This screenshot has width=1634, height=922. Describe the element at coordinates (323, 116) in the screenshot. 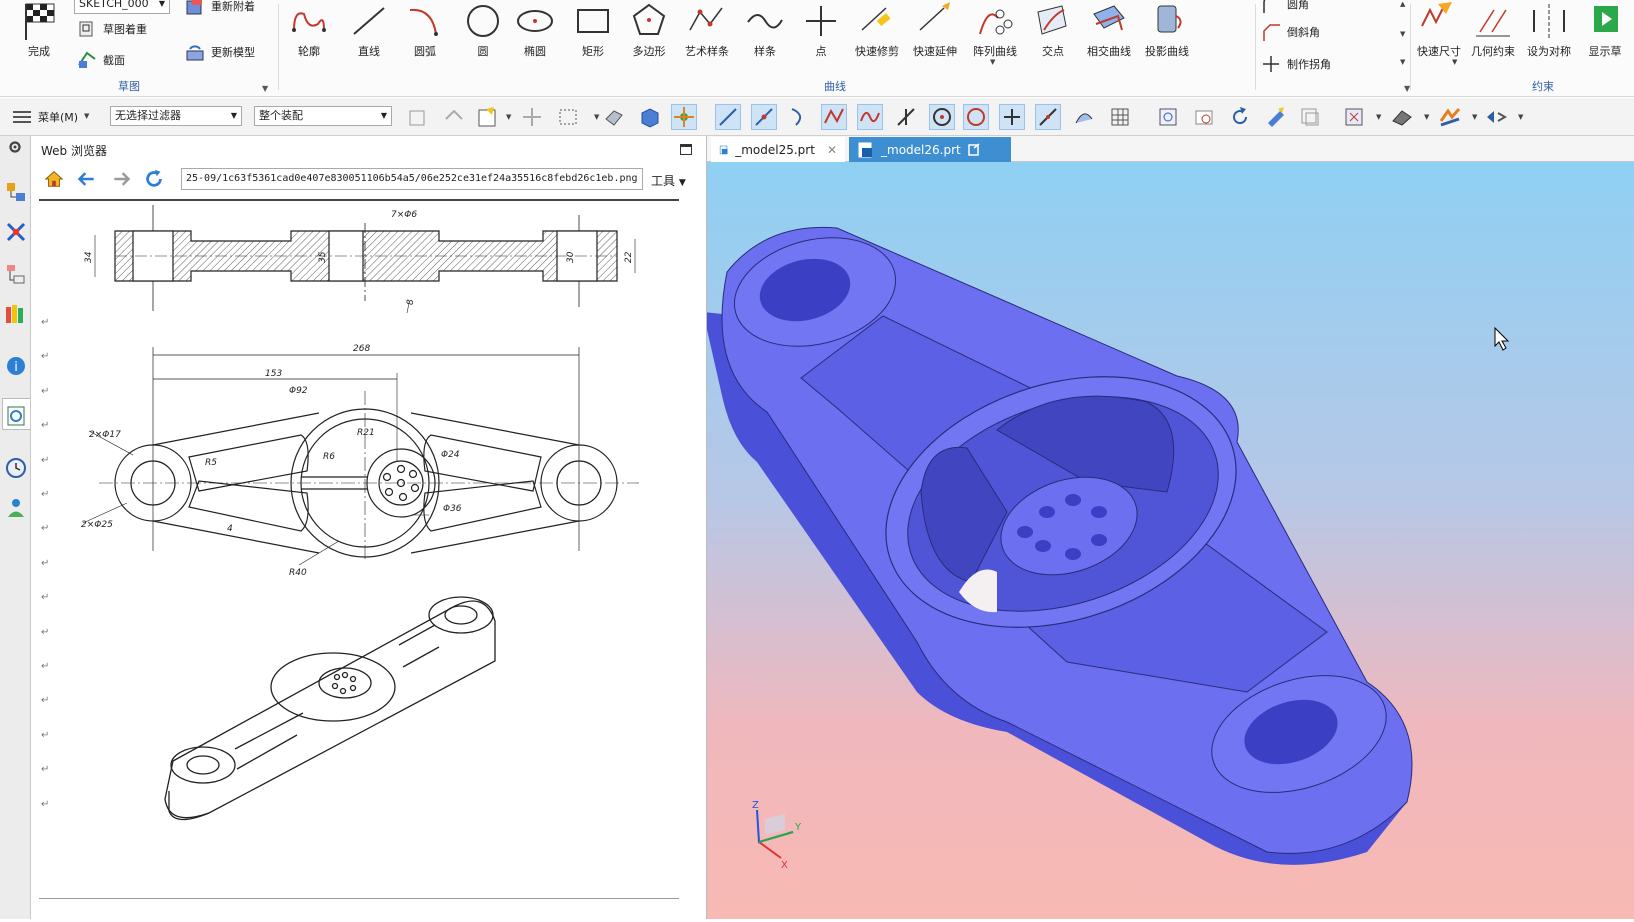

I see `selection-scope-combo: 整个装配 ▼` at that location.